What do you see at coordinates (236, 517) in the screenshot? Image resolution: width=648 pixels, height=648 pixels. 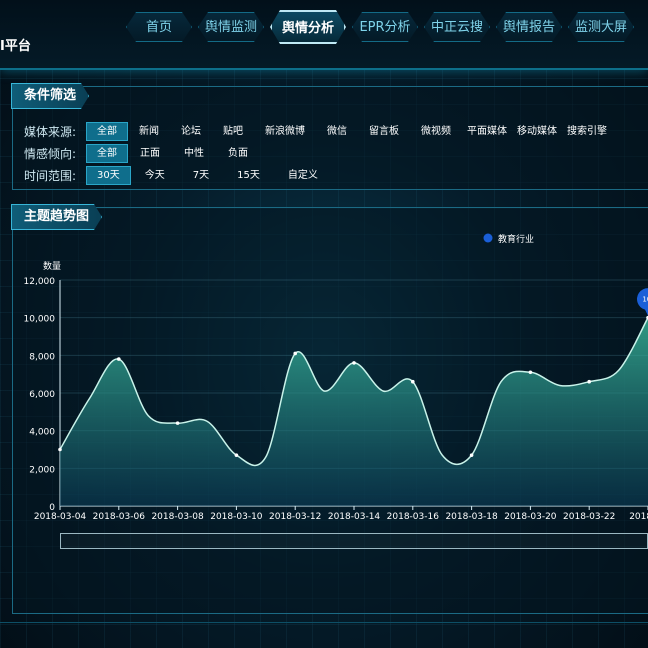 I see `x-tick-label: 2018-03-10` at bounding box center [236, 517].